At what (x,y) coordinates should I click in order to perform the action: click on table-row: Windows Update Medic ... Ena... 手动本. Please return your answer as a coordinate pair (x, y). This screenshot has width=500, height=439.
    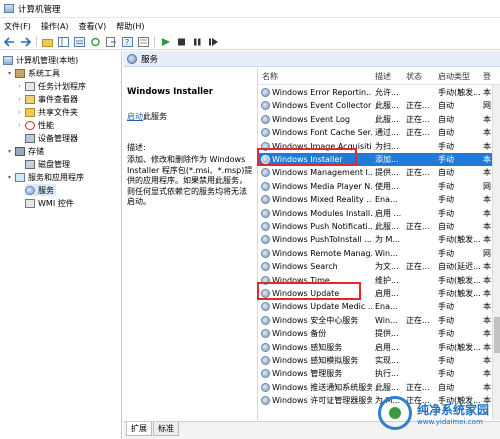
    Looking at the image, I should click on (379, 306).